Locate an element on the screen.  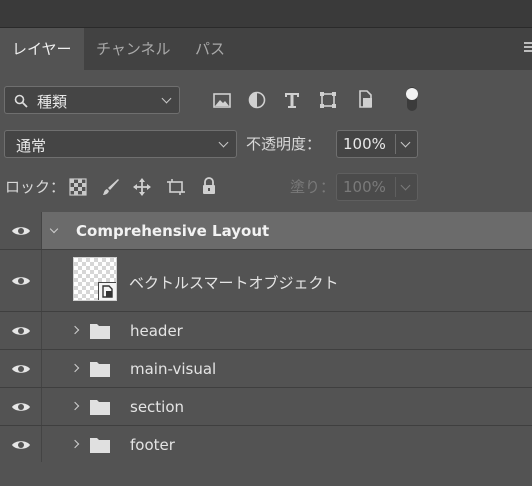
blend-row: 通常 不透明度： 100% is located at coordinates (266, 144).